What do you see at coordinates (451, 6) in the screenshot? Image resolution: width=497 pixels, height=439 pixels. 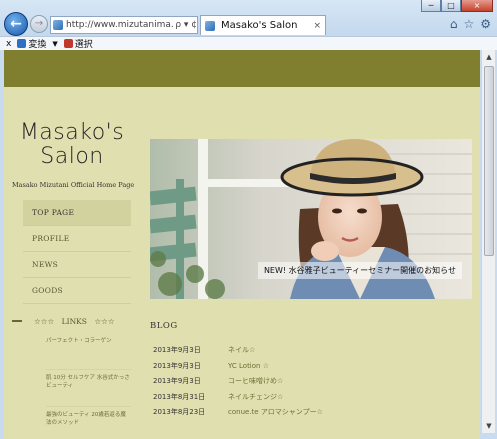 I see `maximize-button: □` at bounding box center [451, 6].